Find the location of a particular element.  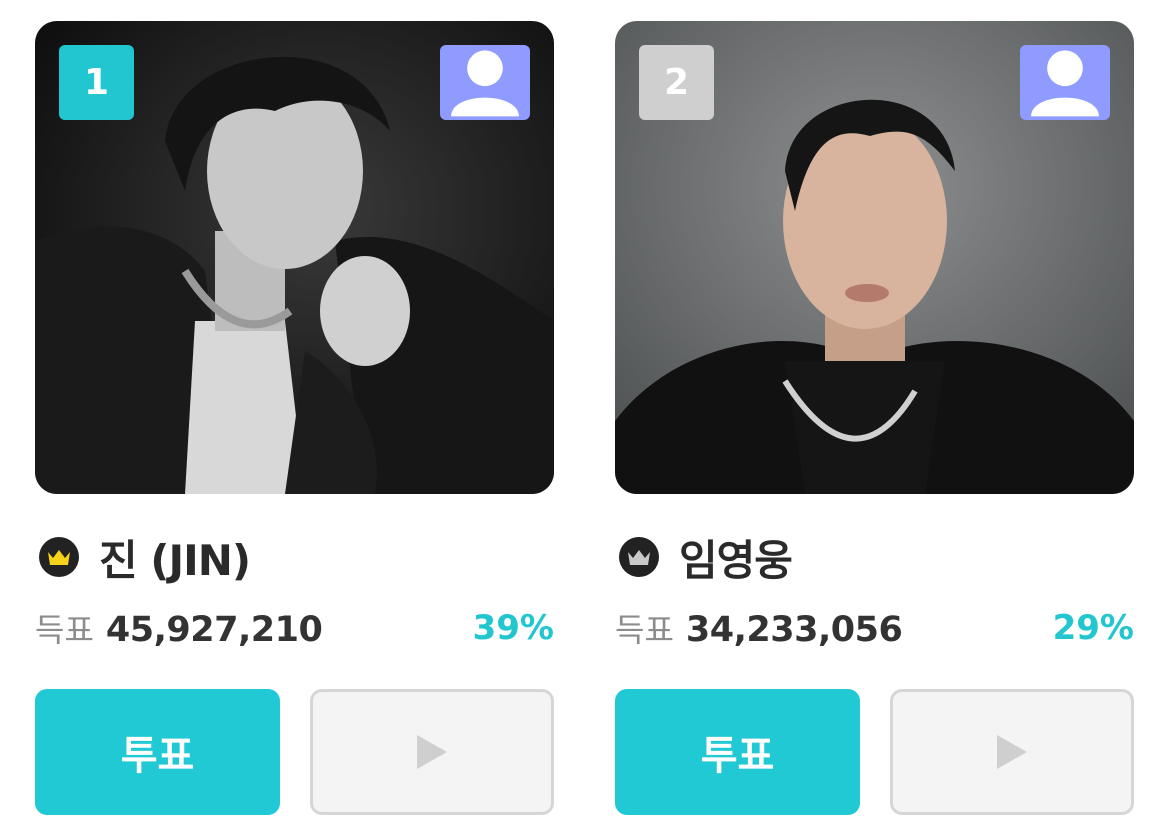

votes-count: 34,233,056 is located at coordinates (794, 630).